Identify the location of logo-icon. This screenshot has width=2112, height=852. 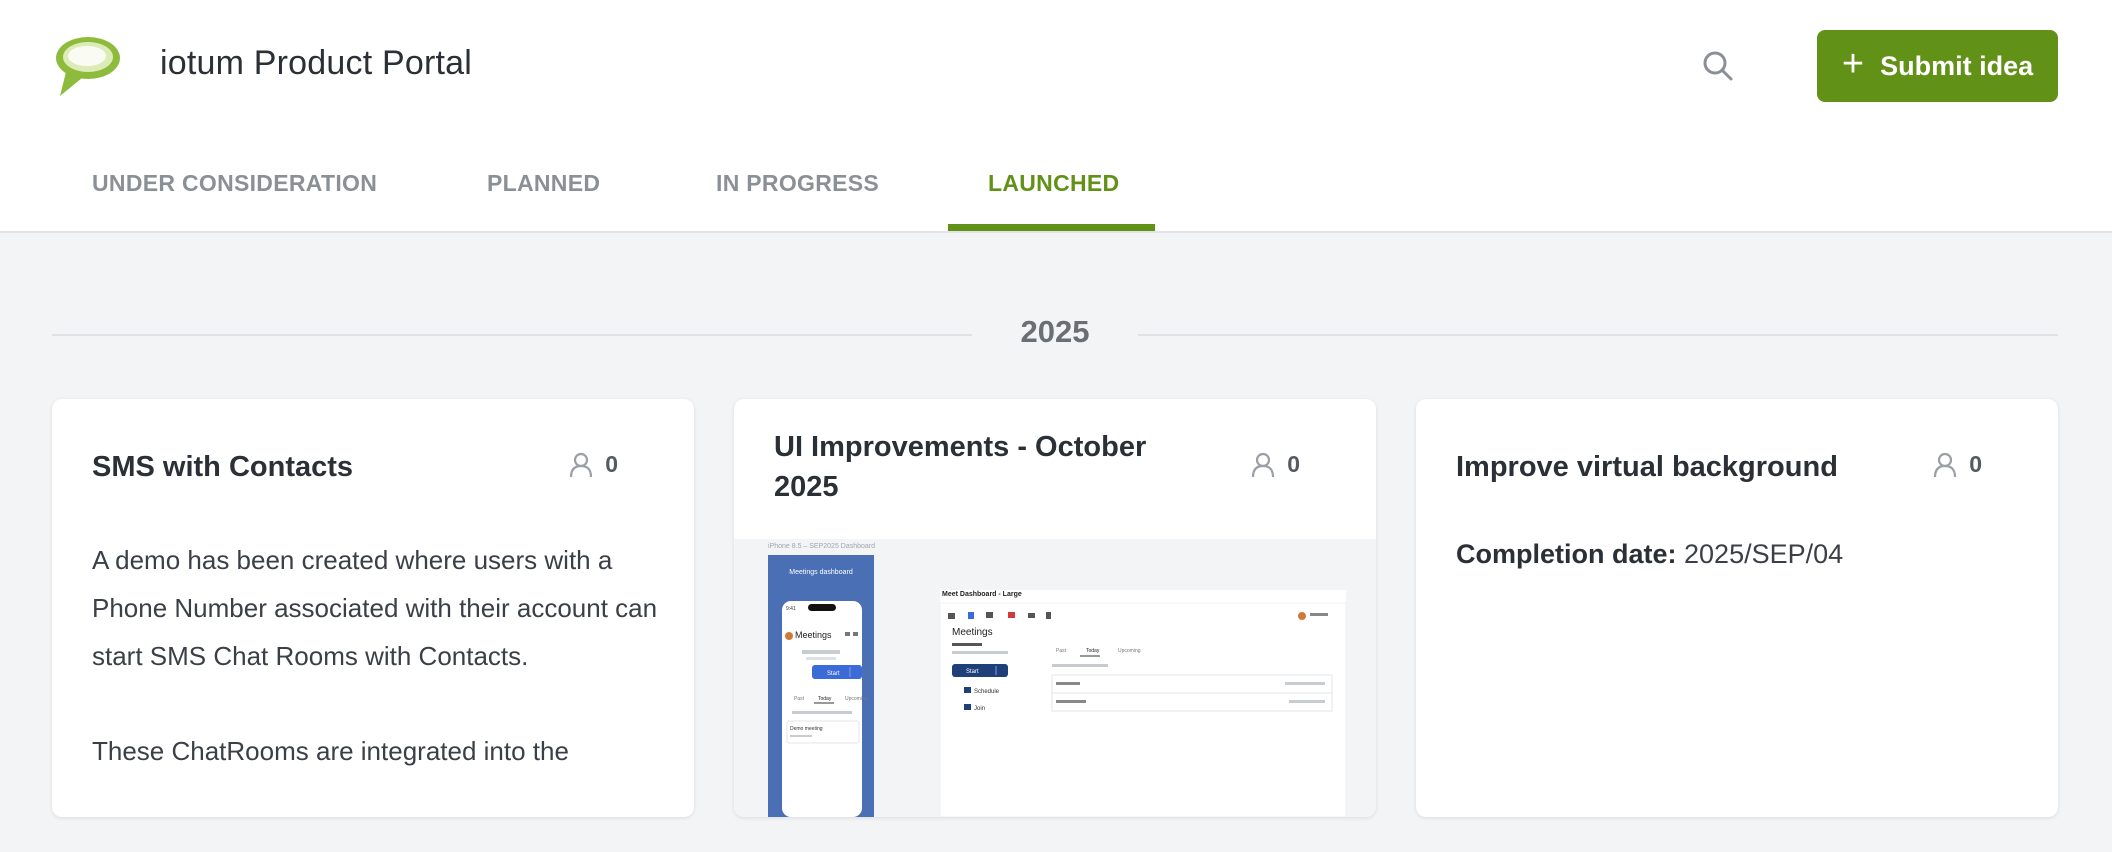
(88, 67).